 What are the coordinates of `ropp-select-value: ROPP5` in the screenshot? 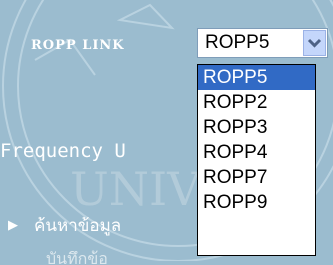 It's located at (237, 42).